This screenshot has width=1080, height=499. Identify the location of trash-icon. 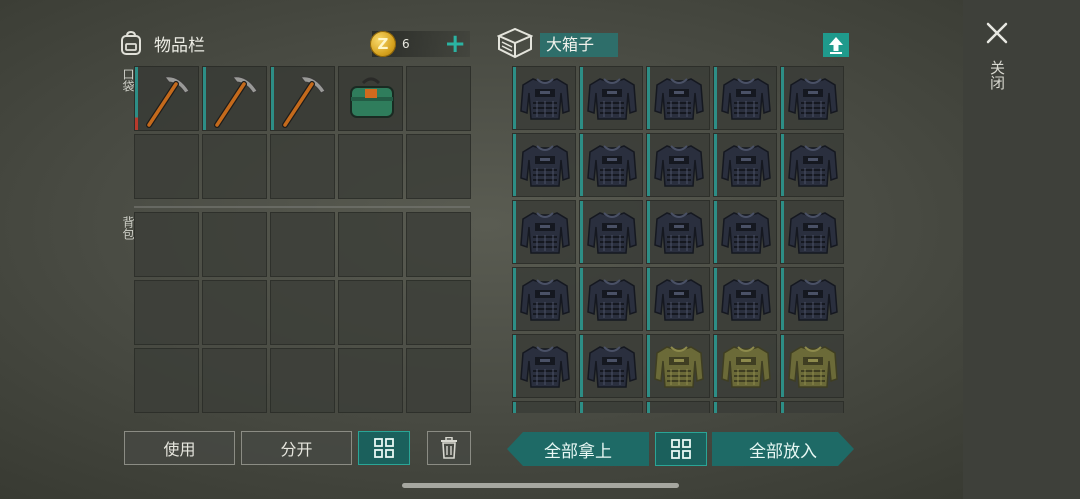
(449, 448).